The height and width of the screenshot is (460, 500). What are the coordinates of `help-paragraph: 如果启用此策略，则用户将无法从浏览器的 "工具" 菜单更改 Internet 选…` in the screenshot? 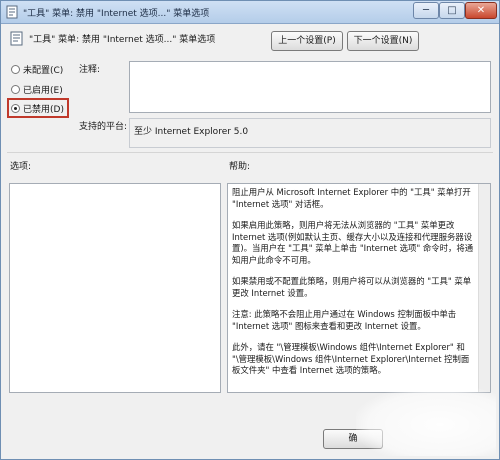 It's located at (353, 242).